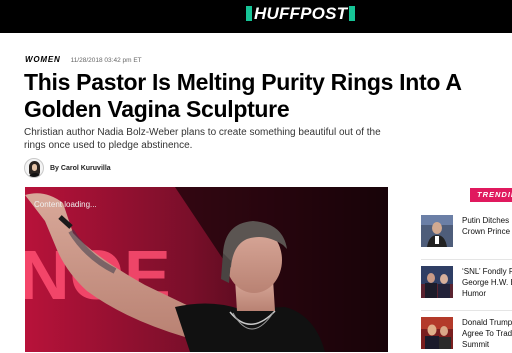 The image size is (512, 353). I want to click on trending-item: ‘SNL’ Fondly R George H.W. B Humor, so click(466, 288).